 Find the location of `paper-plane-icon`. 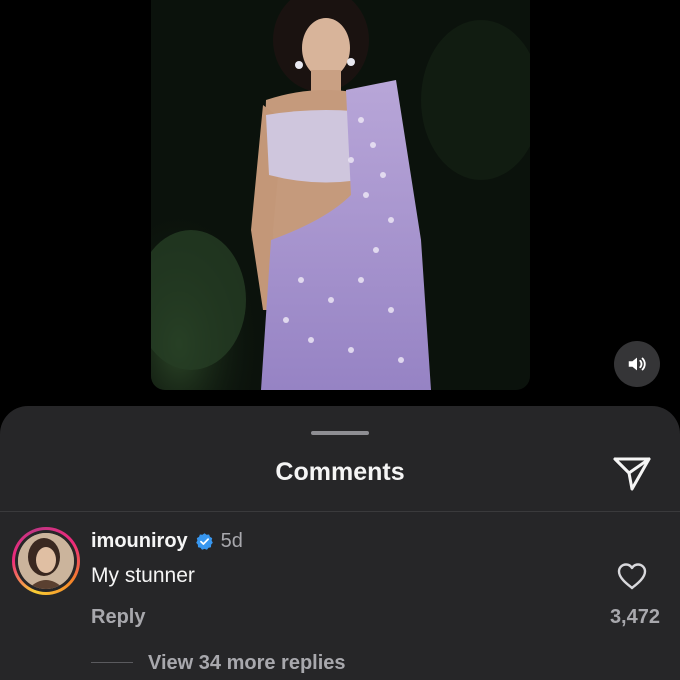

paper-plane-icon is located at coordinates (632, 474).